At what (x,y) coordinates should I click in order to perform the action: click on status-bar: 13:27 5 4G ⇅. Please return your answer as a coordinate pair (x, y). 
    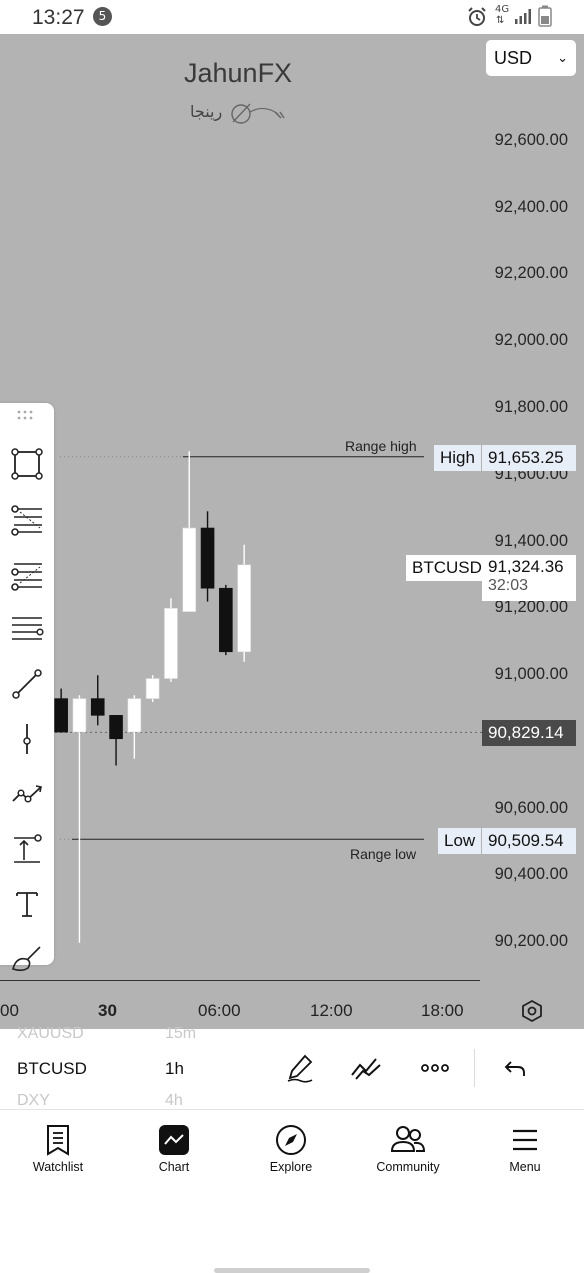
    Looking at the image, I should click on (292, 17).